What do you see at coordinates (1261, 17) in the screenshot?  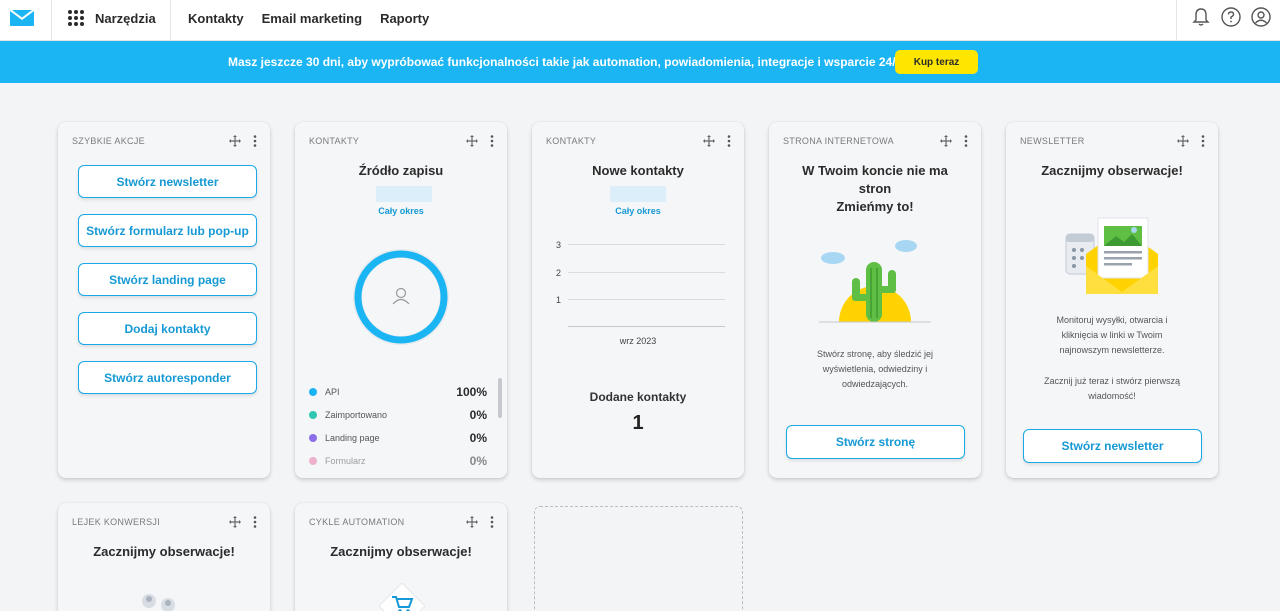 I see `account-icon` at bounding box center [1261, 17].